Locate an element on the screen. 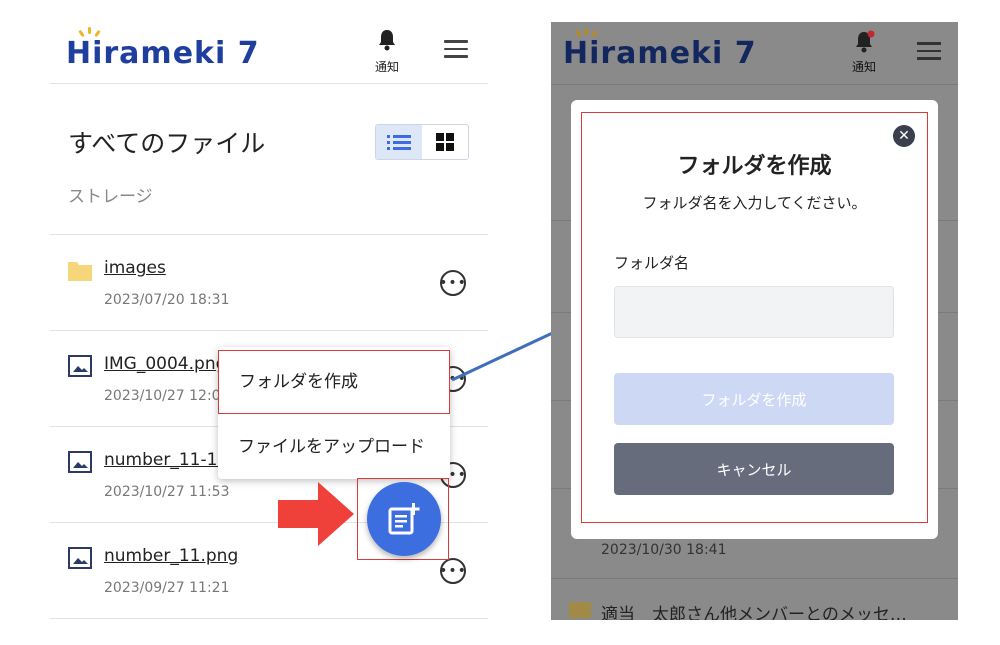  grid-icon is located at coordinates (445, 142).